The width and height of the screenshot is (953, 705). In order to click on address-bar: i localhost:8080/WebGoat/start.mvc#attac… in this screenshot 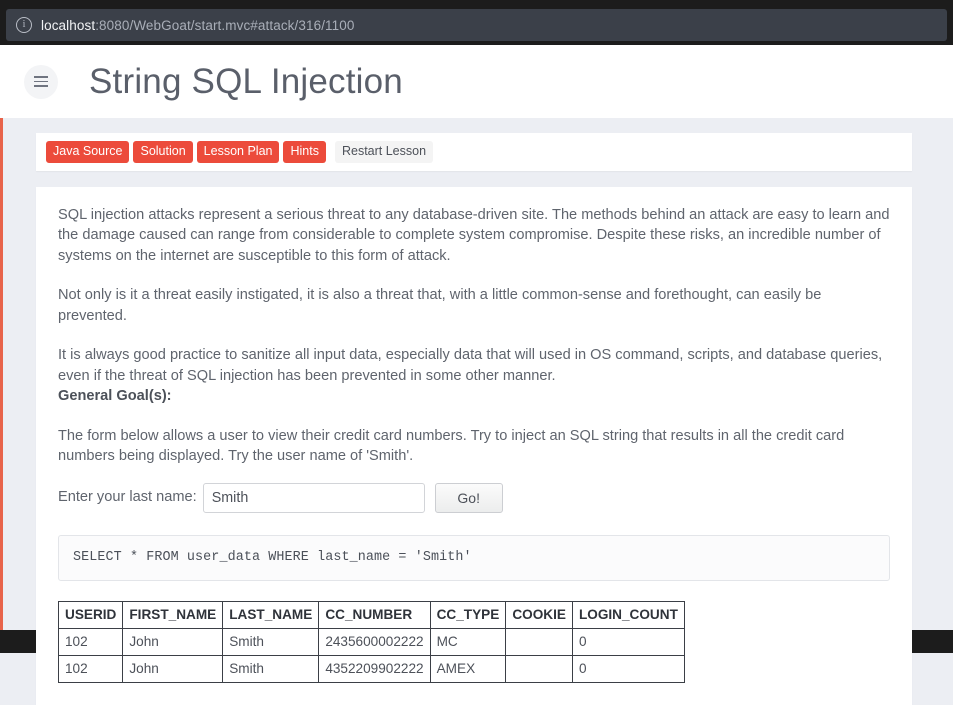, I will do `click(476, 25)`.